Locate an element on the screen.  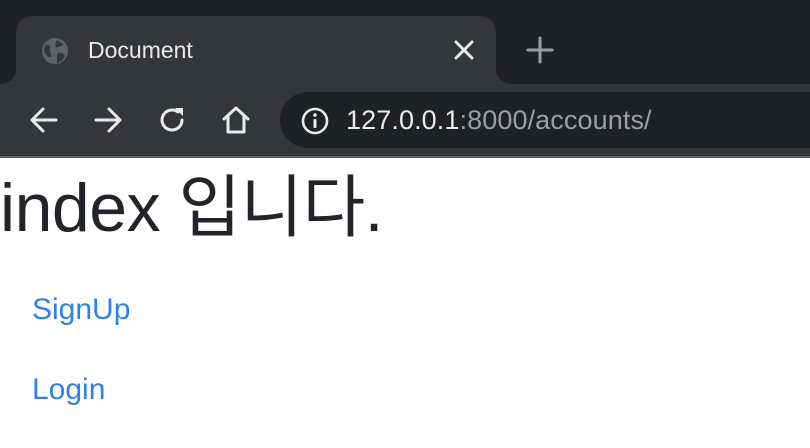
globe-icon is located at coordinates (55, 51).